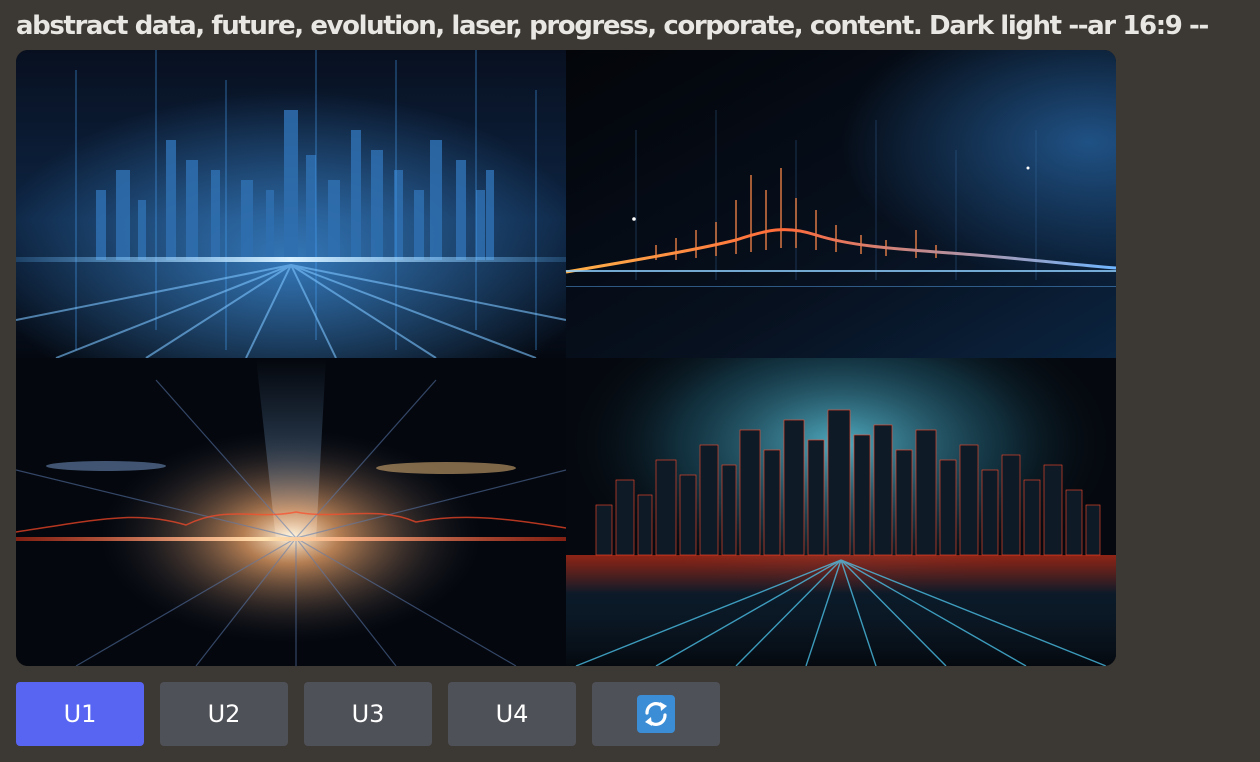 This screenshot has height=762, width=1260. Describe the element at coordinates (368, 714) in the screenshot. I see `upscale-3-button: U3` at that location.